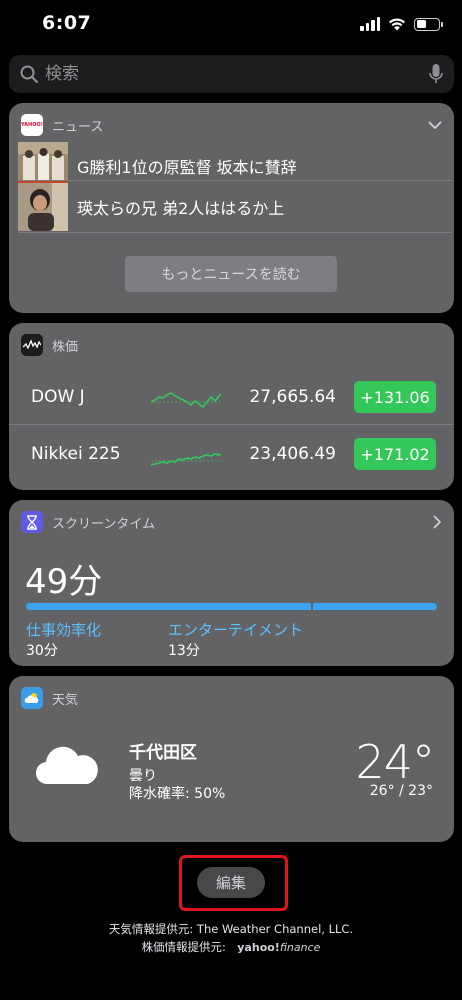 Image resolution: width=462 pixels, height=1000 pixels. Describe the element at coordinates (163, 753) in the screenshot. I see `weather-location: 千代田区` at that location.